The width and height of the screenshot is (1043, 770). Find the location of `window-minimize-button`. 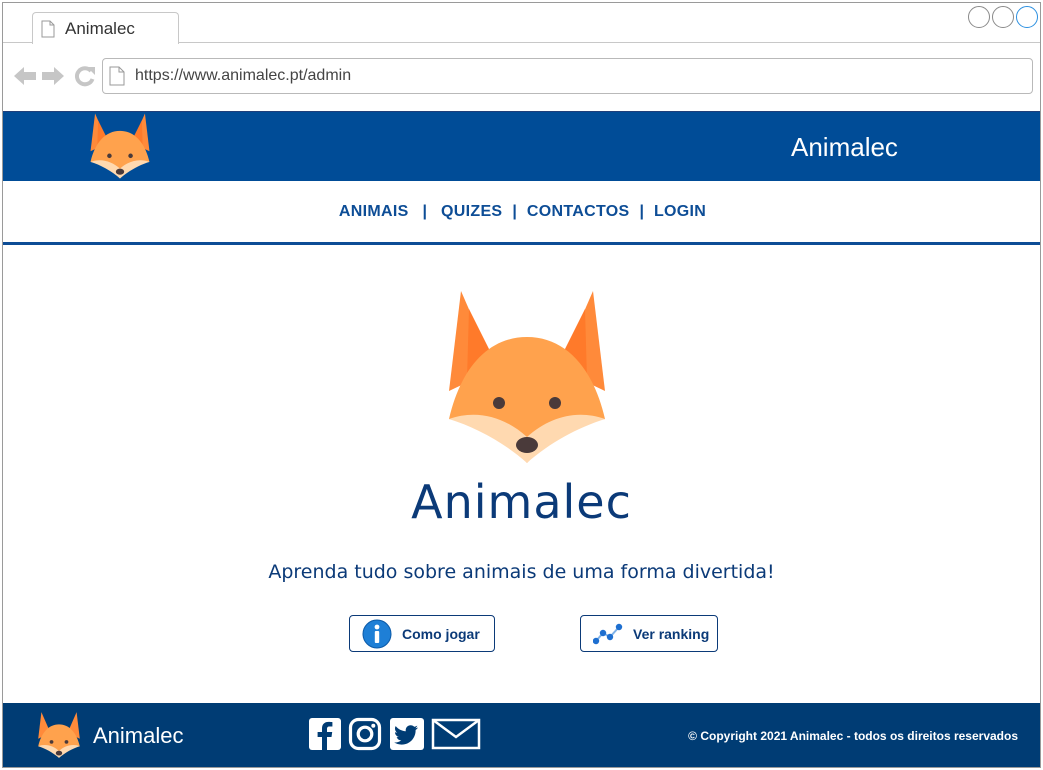

window-minimize-button is located at coordinates (979, 17).